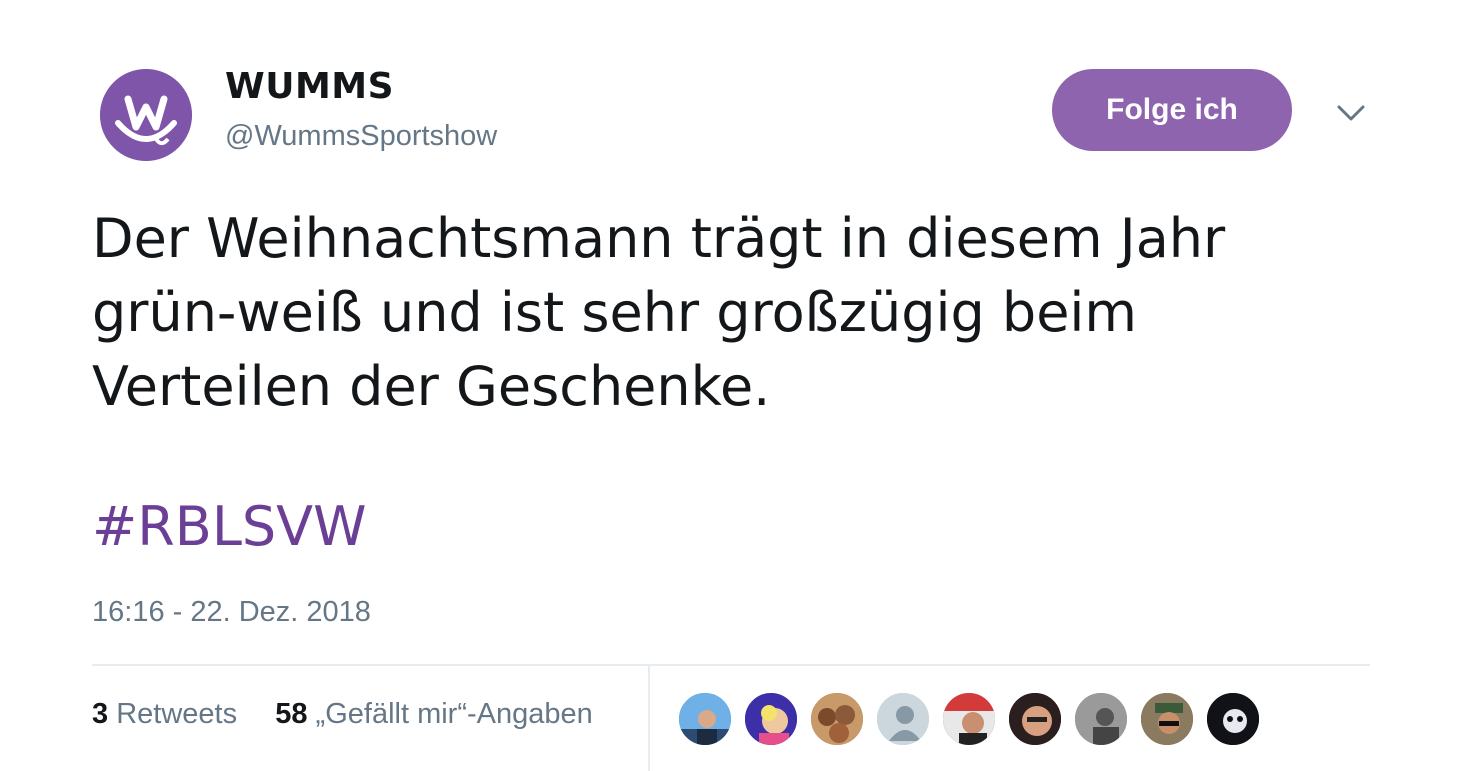 The height and width of the screenshot is (771, 1460). What do you see at coordinates (615, 312) in the screenshot?
I see `tweet-line: grün-weiß und ist sehr großzügig beim` at bounding box center [615, 312].